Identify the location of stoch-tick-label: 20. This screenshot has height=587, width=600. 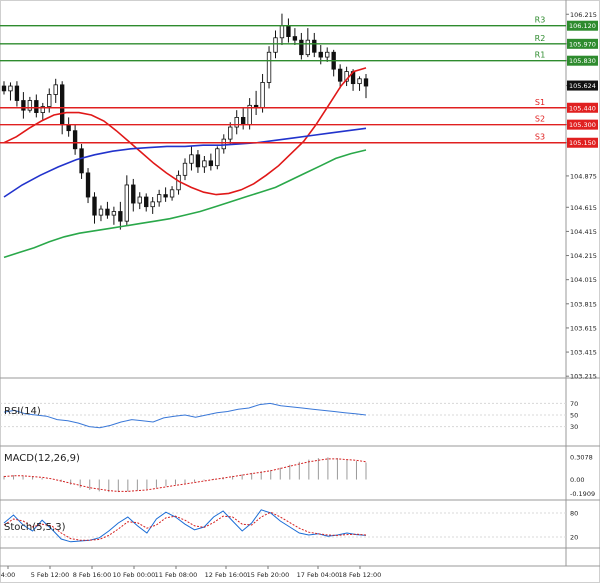
(574, 538).